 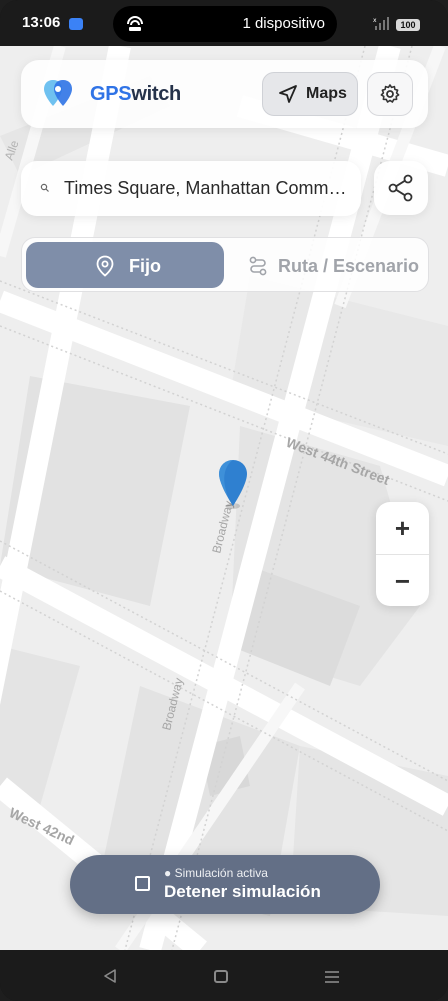 What do you see at coordinates (408, 25) in the screenshot?
I see `battery-icon: 100` at bounding box center [408, 25].